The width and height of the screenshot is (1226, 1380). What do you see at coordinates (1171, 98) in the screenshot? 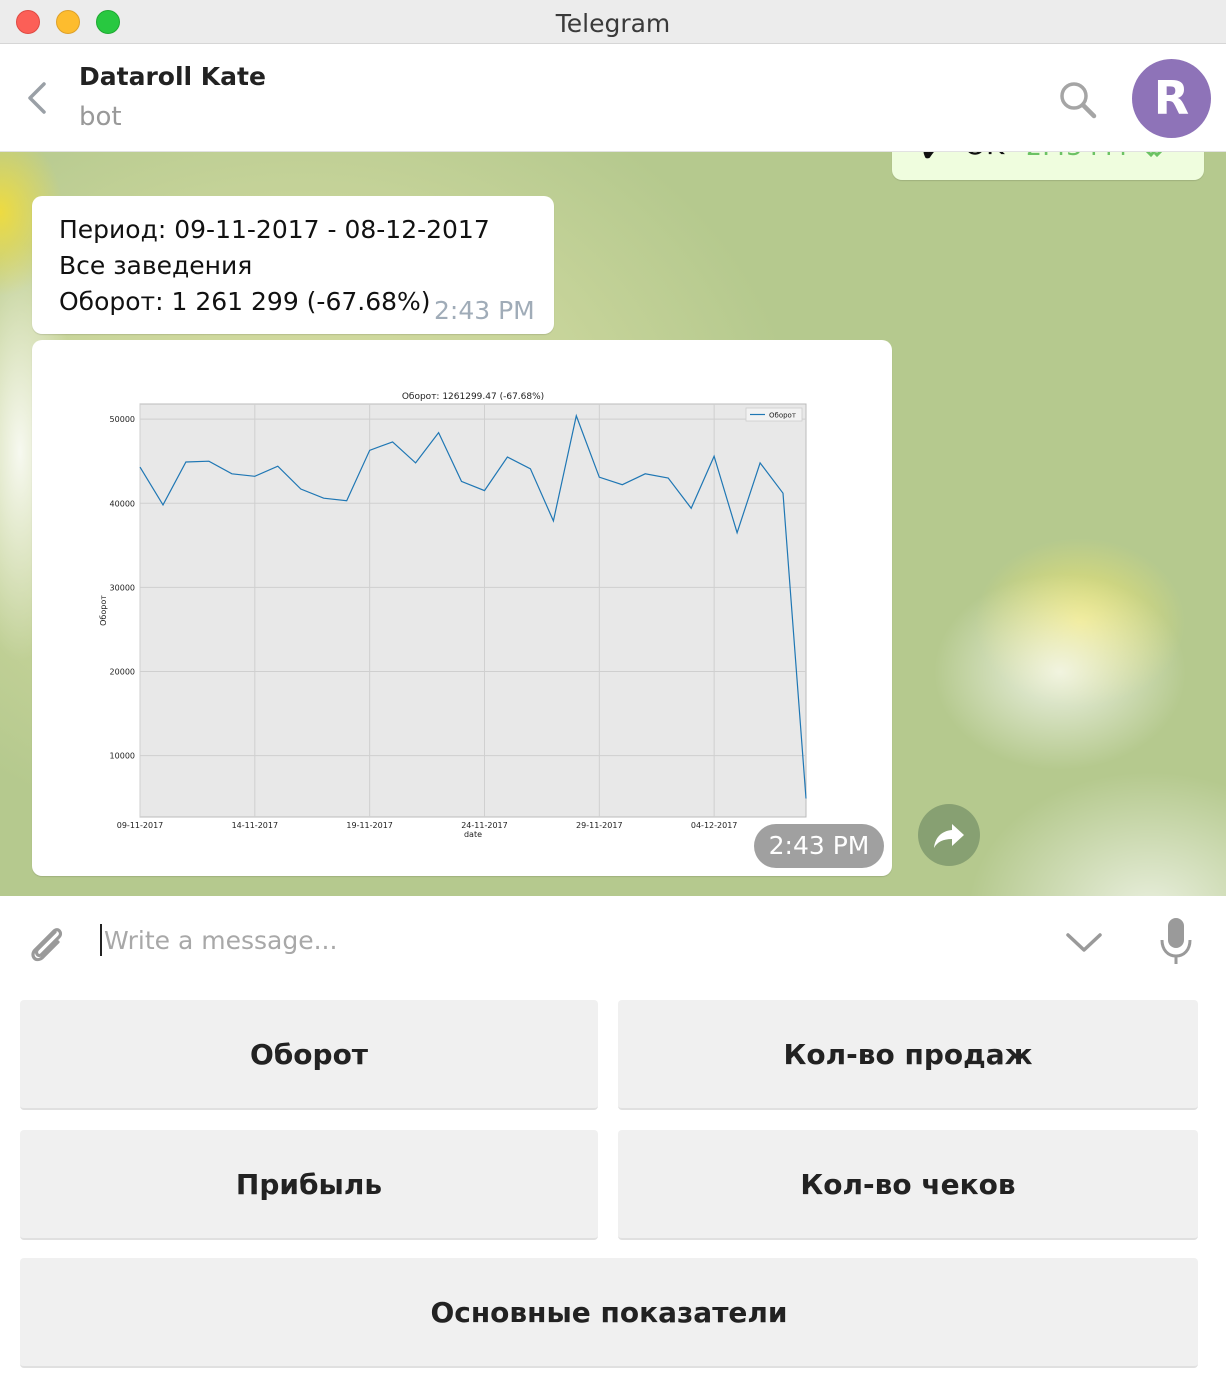
I see `avatar: R` at bounding box center [1171, 98].